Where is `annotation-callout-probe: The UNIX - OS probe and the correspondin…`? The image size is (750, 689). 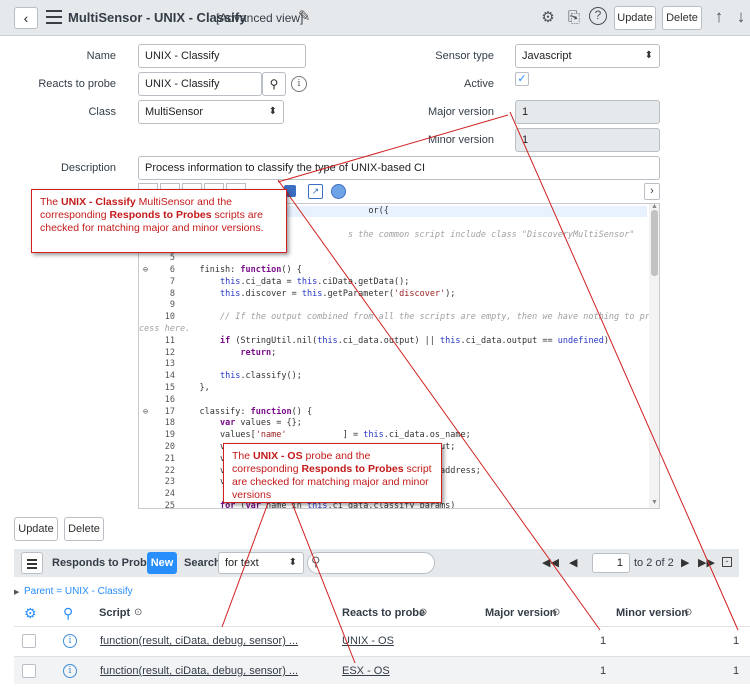
annotation-callout-probe: The UNIX - OS probe and the correspondin… is located at coordinates (332, 473).